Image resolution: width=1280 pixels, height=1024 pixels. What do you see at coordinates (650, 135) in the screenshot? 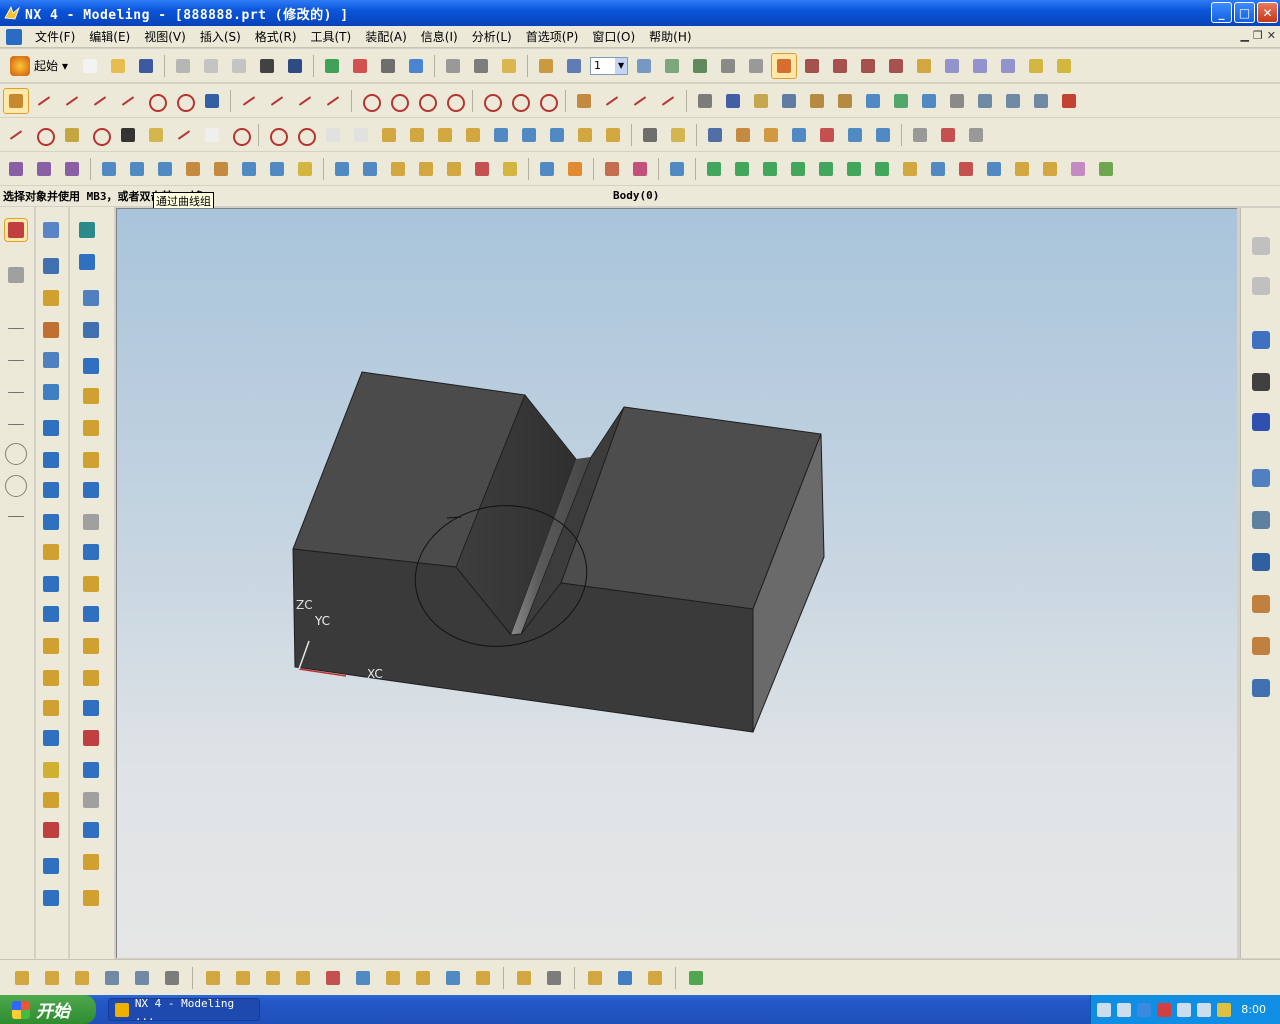
I see `measure-distance-icon` at bounding box center [650, 135].